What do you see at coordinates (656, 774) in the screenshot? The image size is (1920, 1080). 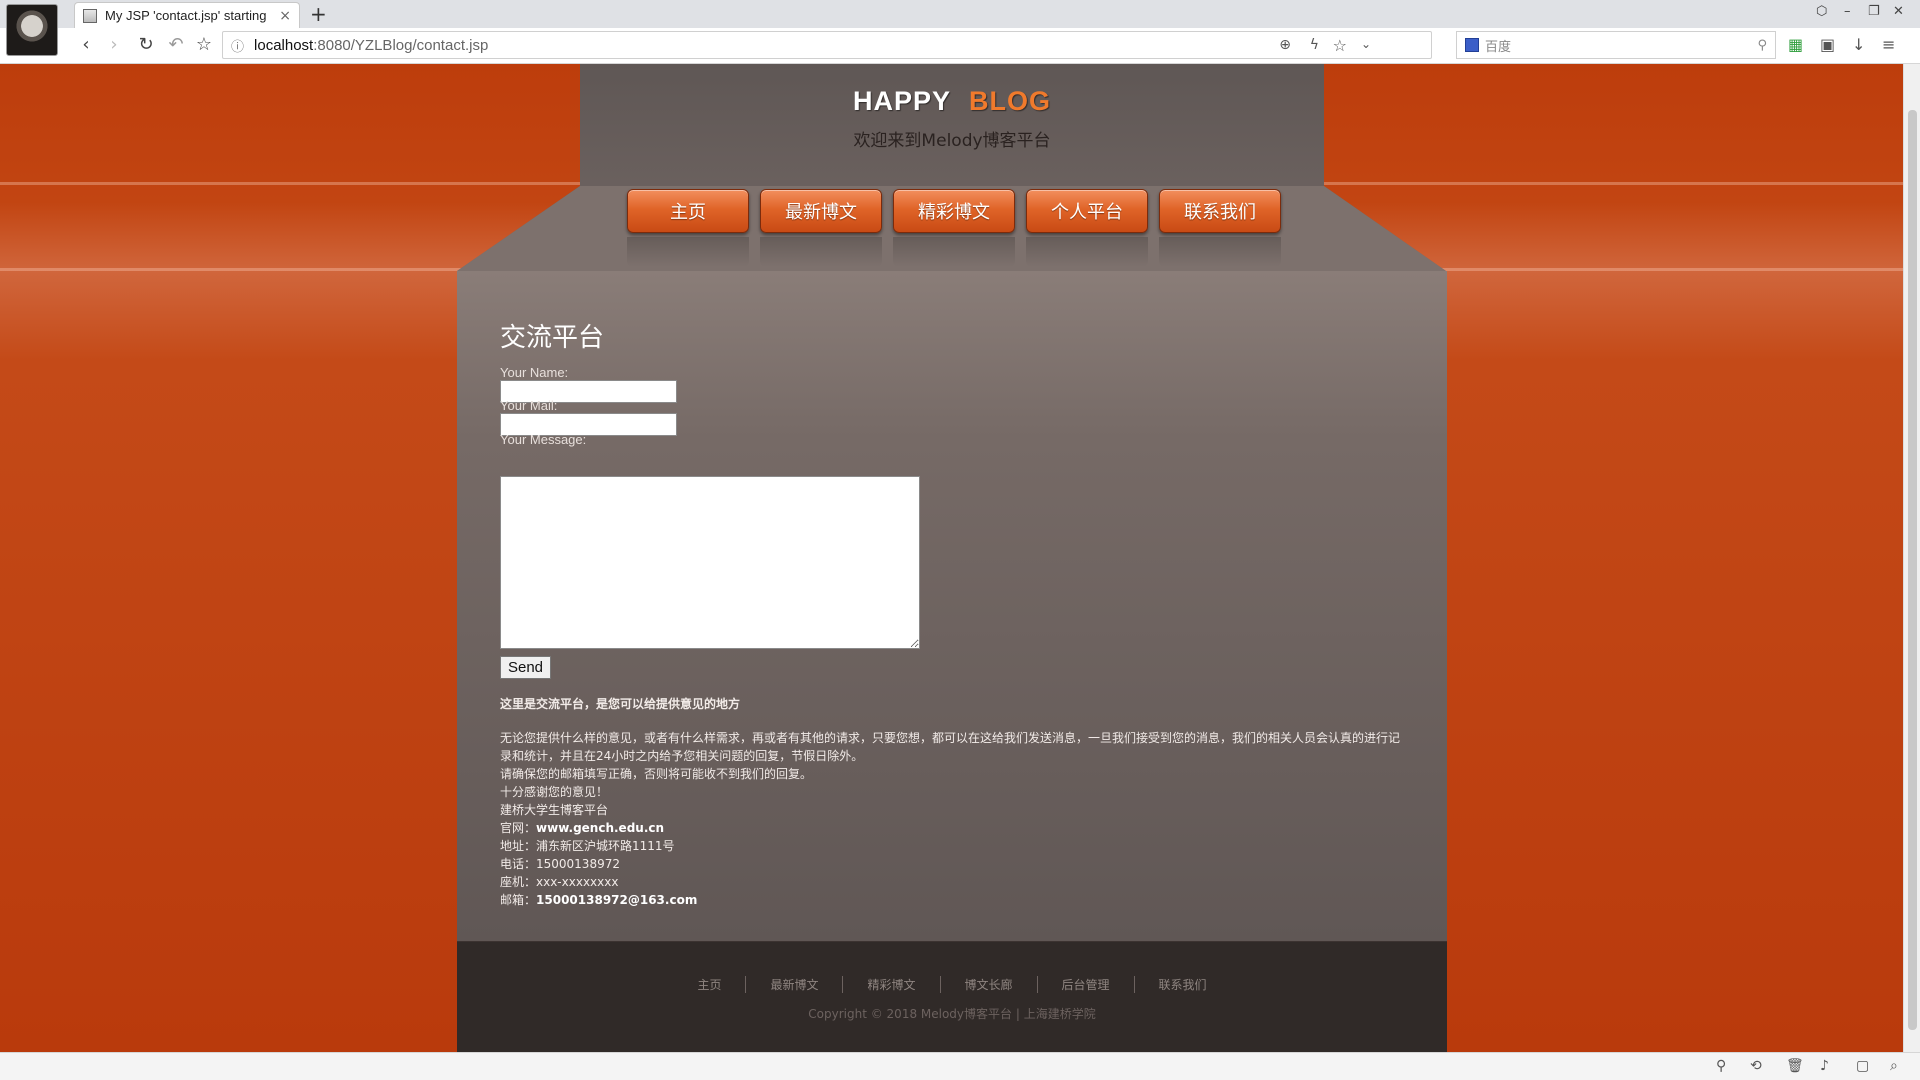 I see `info-email-notice: 请确保您的邮箱填写正确，否则将可能收不到我们的回复。` at bounding box center [656, 774].